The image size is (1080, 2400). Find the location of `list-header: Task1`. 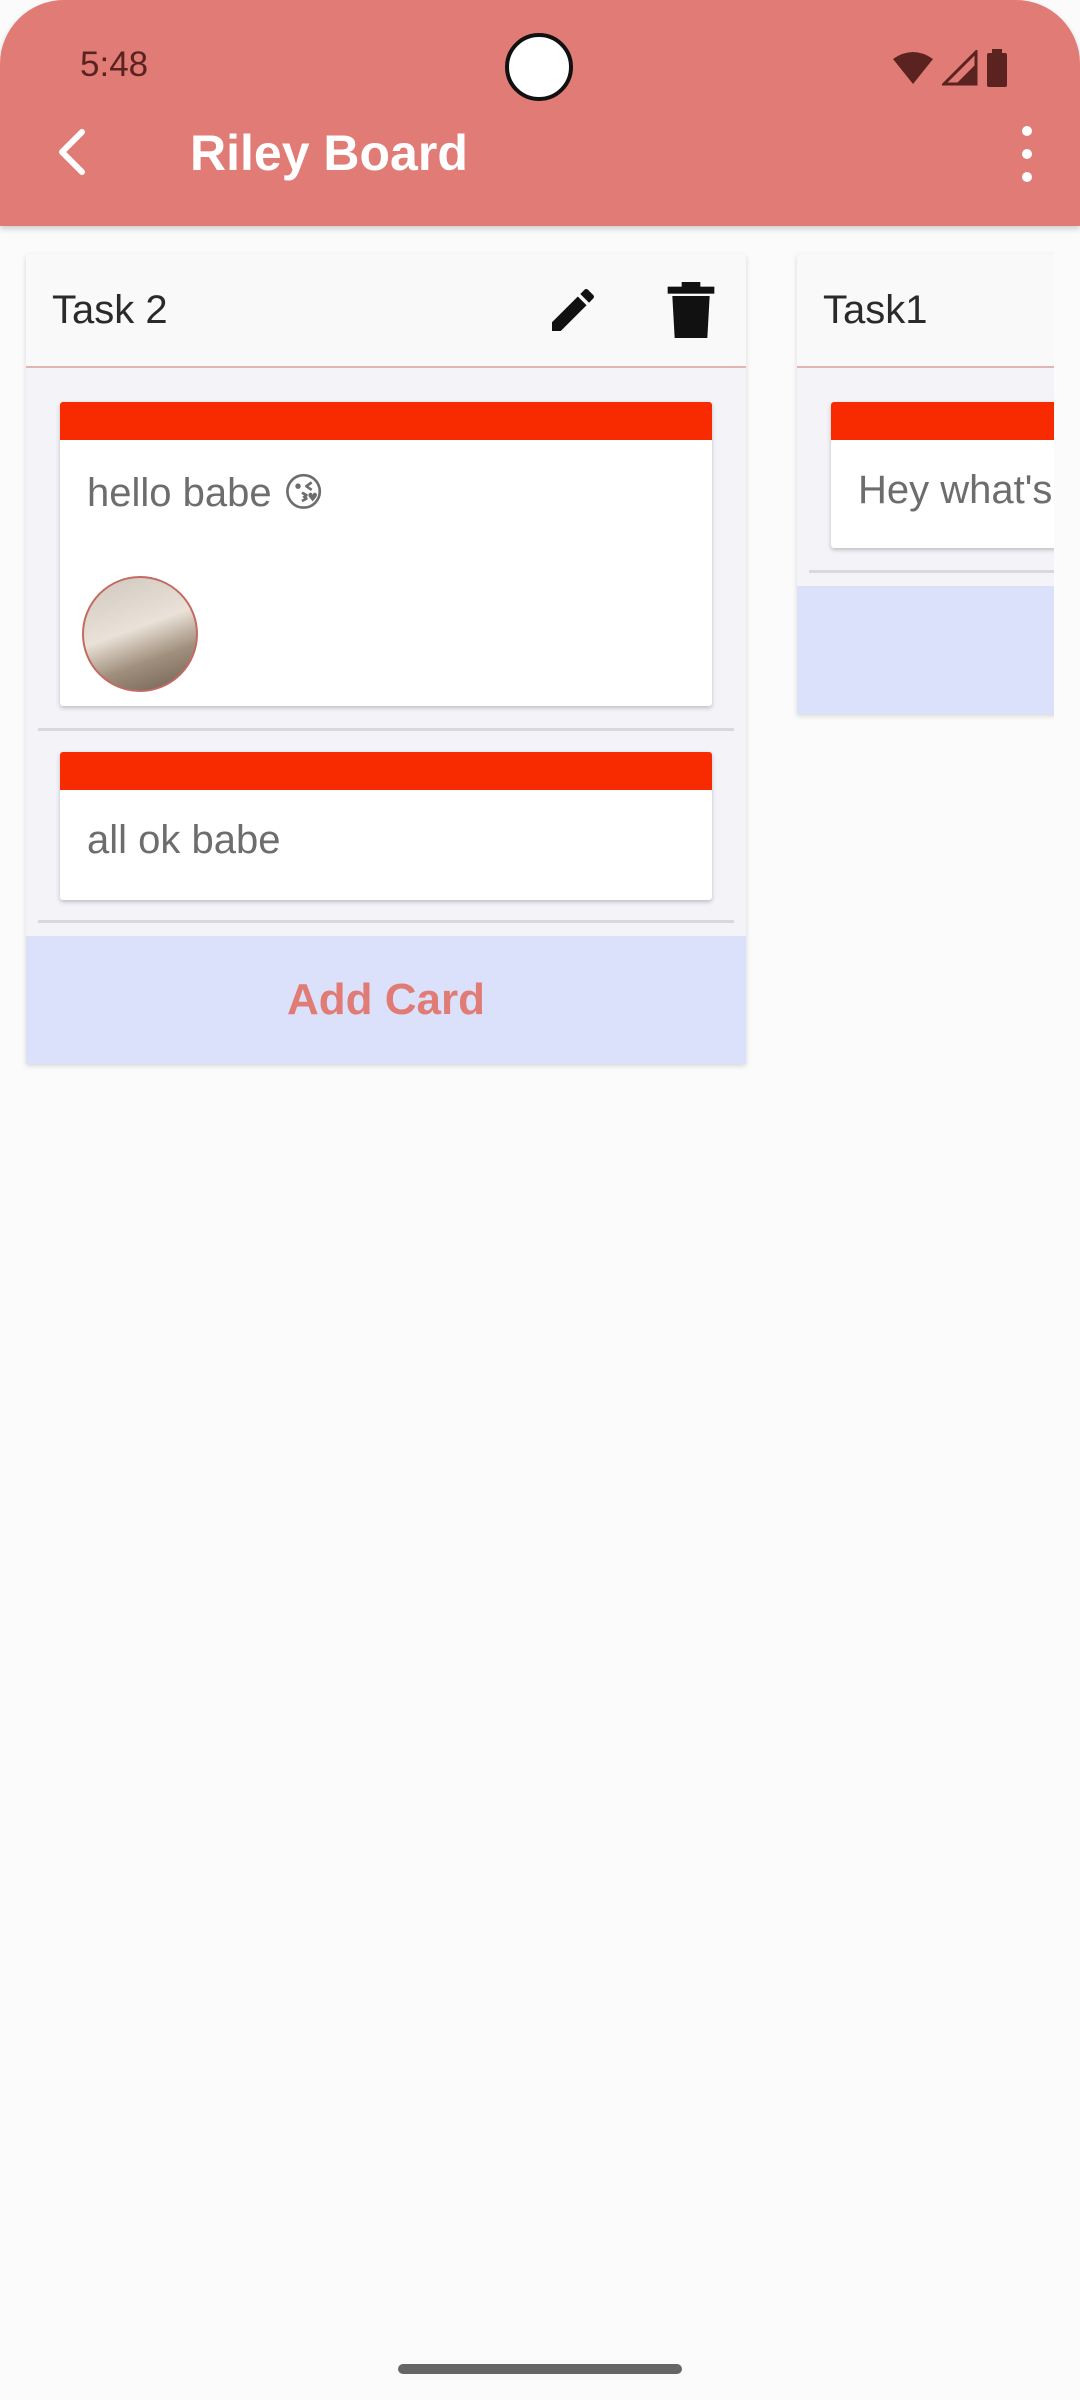

list-header: Task1 is located at coordinates (925, 311).